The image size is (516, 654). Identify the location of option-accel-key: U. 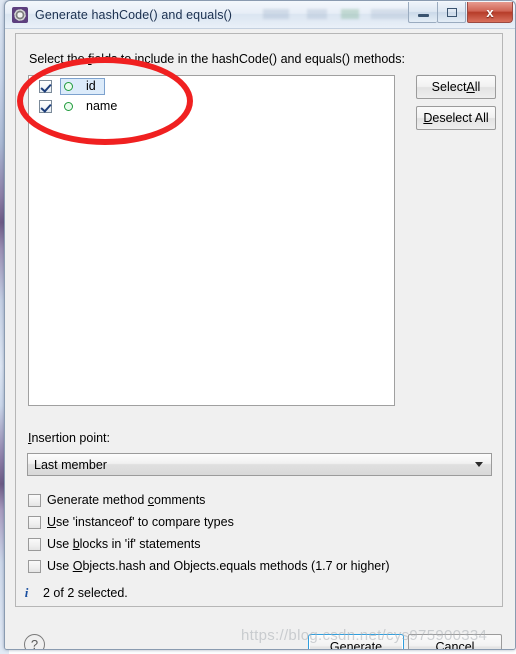
(52, 522).